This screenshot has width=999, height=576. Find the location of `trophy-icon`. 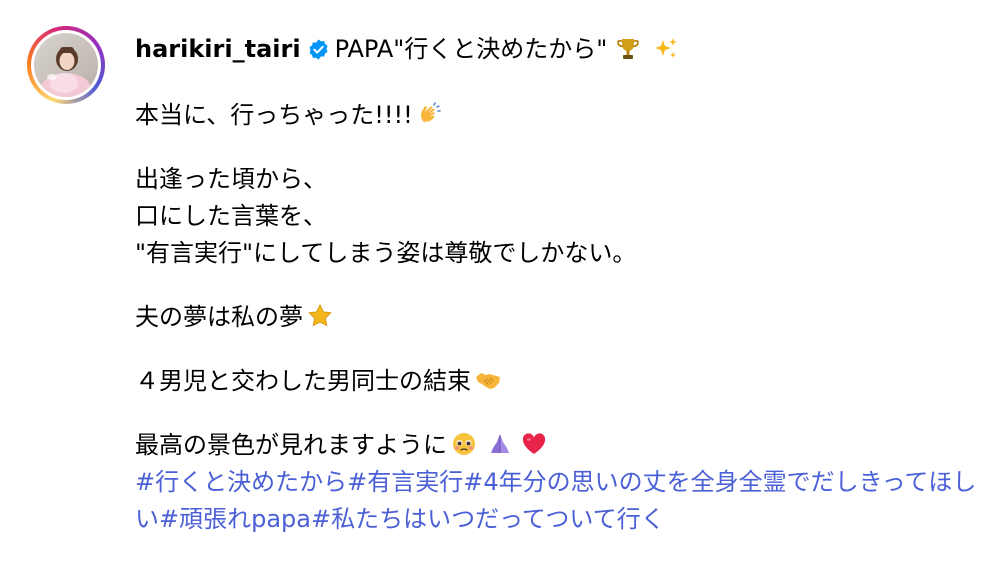

trophy-icon is located at coordinates (628, 49).